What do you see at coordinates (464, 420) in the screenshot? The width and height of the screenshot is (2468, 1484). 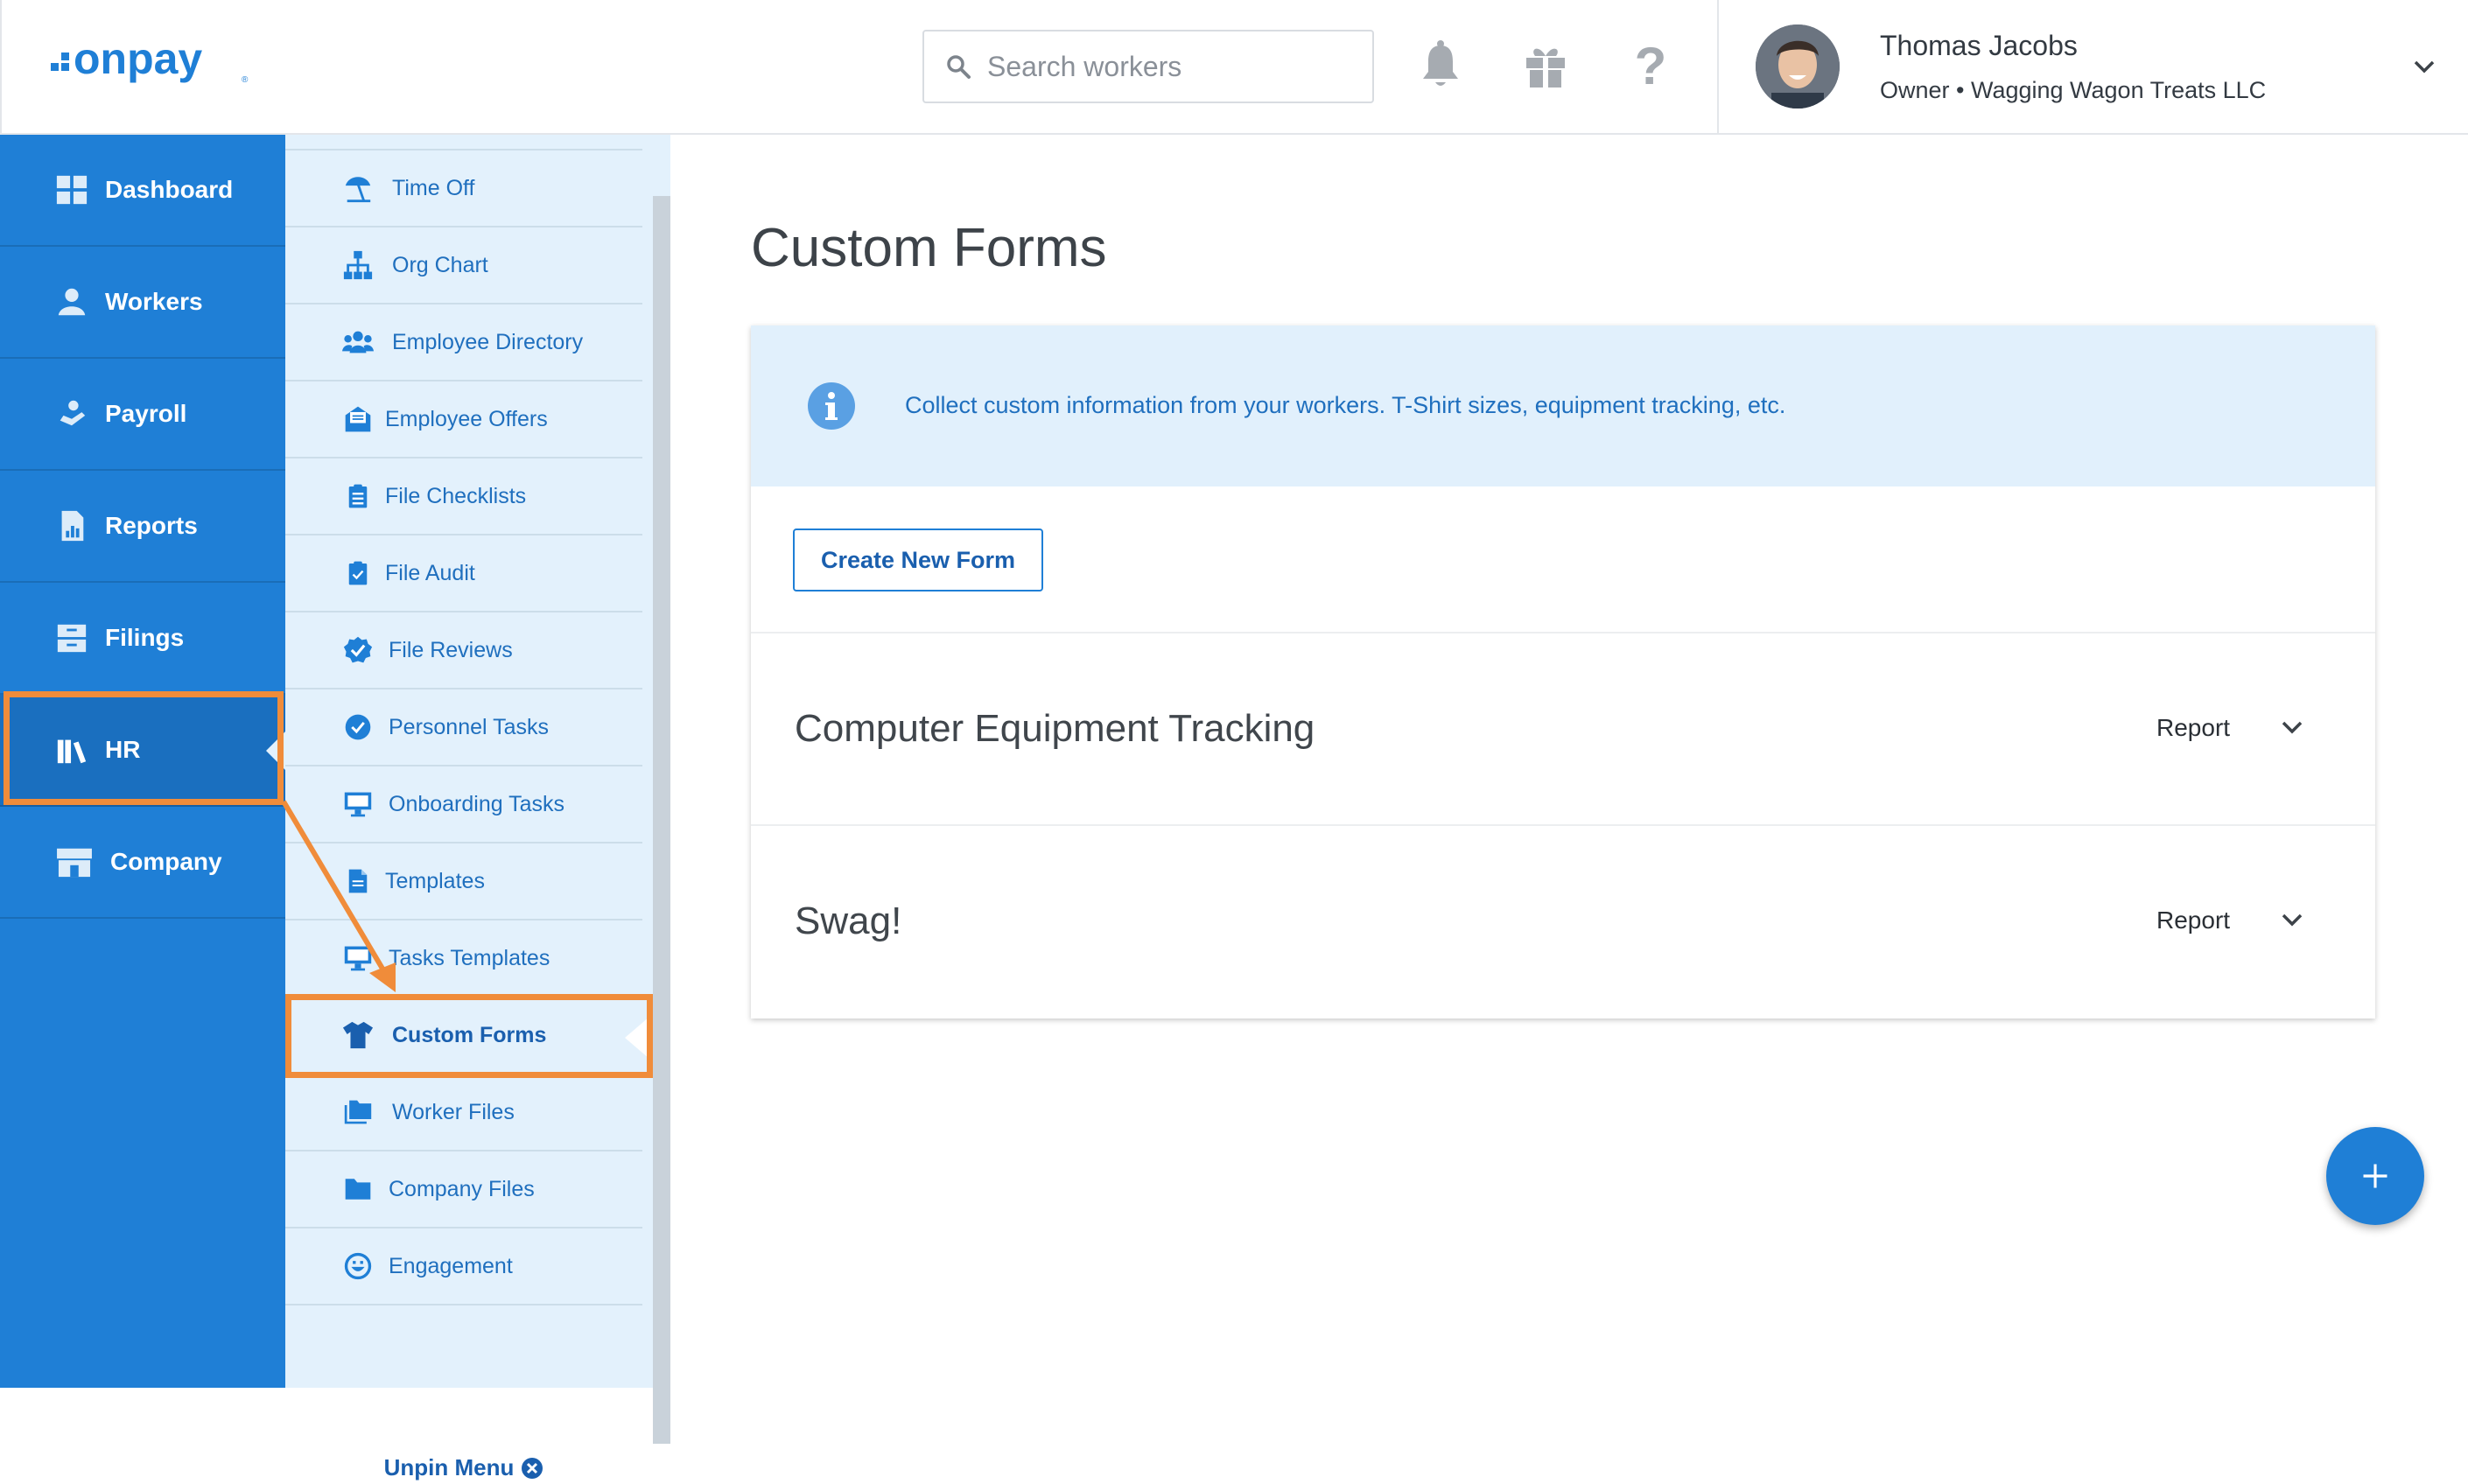 I see `submenu-item-employee-offers: Employee Offers` at bounding box center [464, 420].